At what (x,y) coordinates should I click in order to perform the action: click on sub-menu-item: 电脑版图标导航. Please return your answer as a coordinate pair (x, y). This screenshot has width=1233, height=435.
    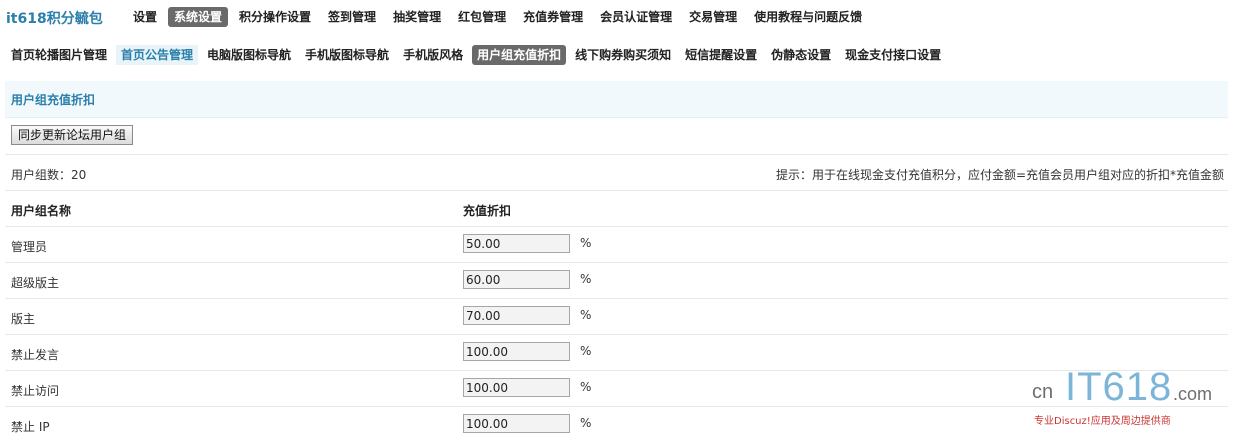
    Looking at the image, I should click on (249, 55).